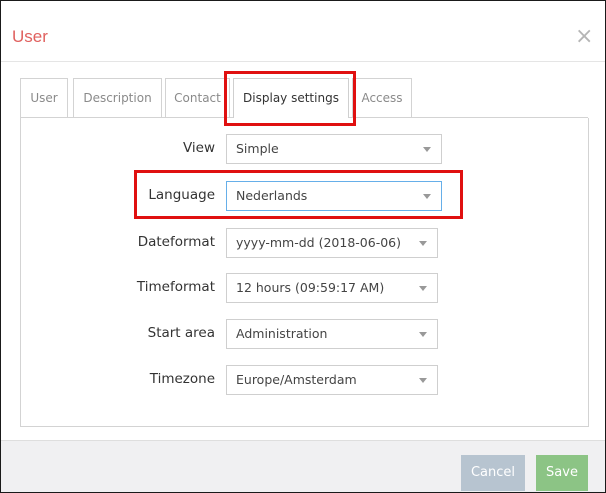 The height and width of the screenshot is (493, 606). What do you see at coordinates (290, 98) in the screenshot?
I see `highlight-box-tab` at bounding box center [290, 98].